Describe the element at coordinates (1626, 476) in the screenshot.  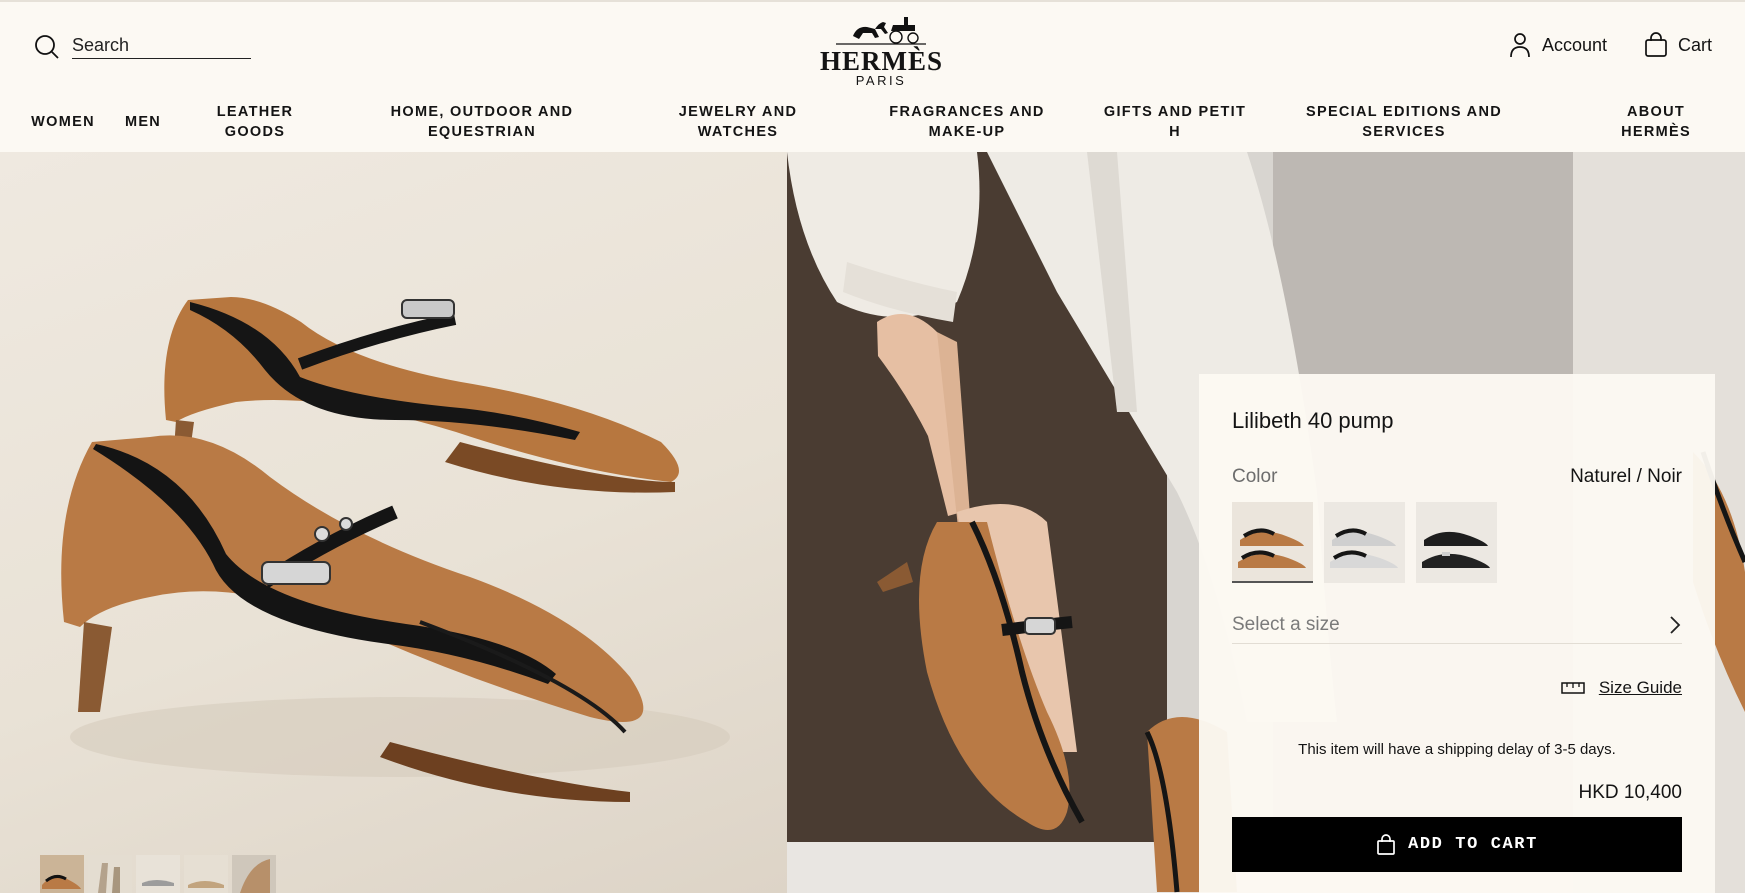
I see `selected-color-value: Naturel / Noir` at that location.